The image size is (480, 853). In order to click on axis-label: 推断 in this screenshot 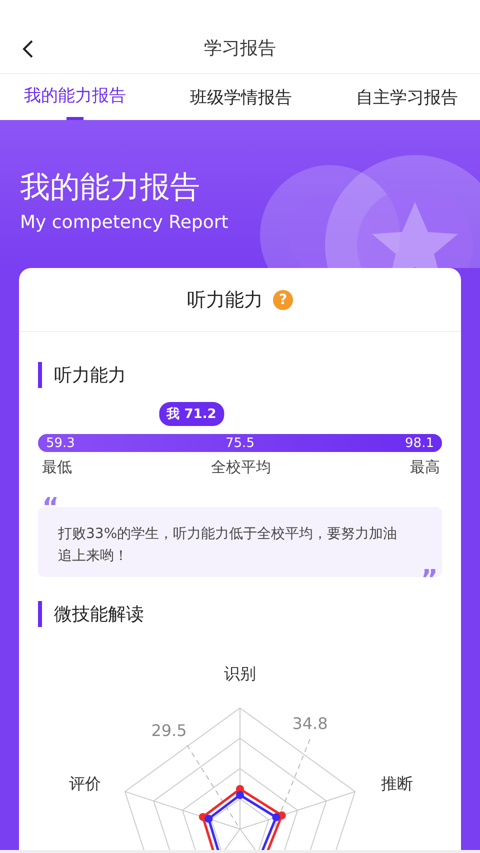, I will do `click(397, 783)`.